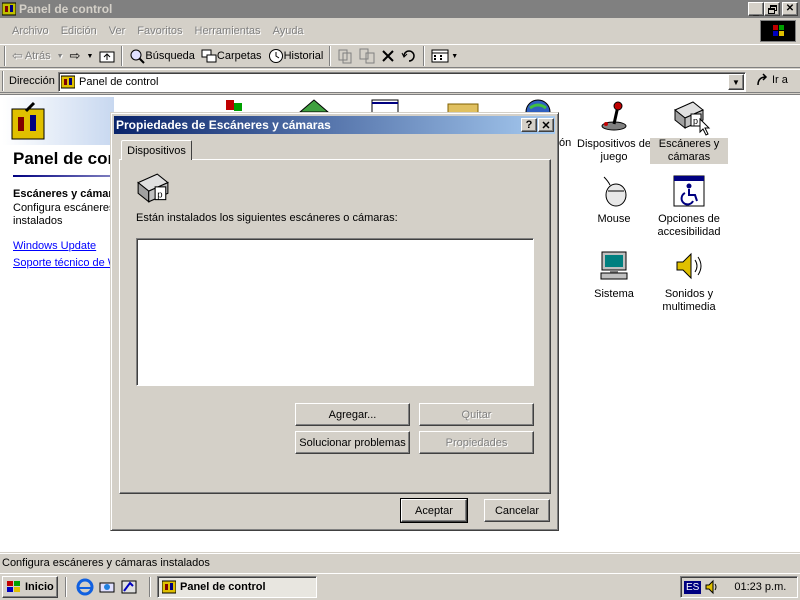 The width and height of the screenshot is (800, 600). What do you see at coordinates (772, 80) in the screenshot?
I see `go-button: Ir a` at bounding box center [772, 80].